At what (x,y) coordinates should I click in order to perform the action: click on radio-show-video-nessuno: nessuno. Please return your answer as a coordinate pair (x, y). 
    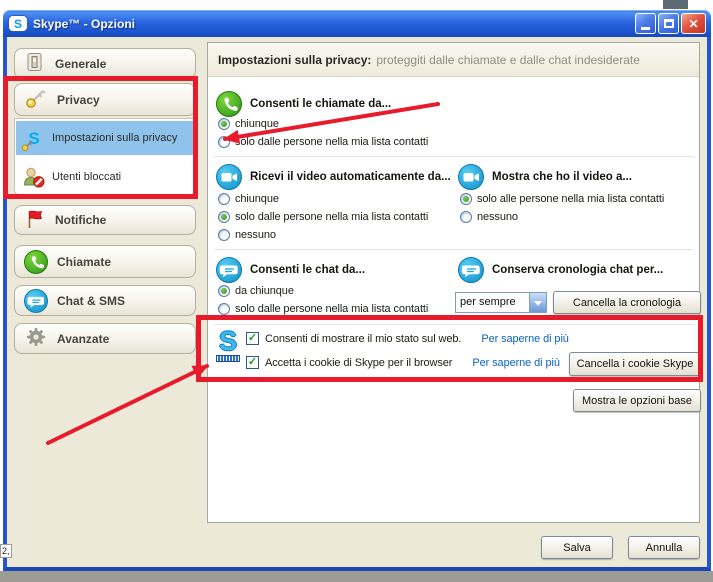
    Looking at the image, I should click on (489, 217).